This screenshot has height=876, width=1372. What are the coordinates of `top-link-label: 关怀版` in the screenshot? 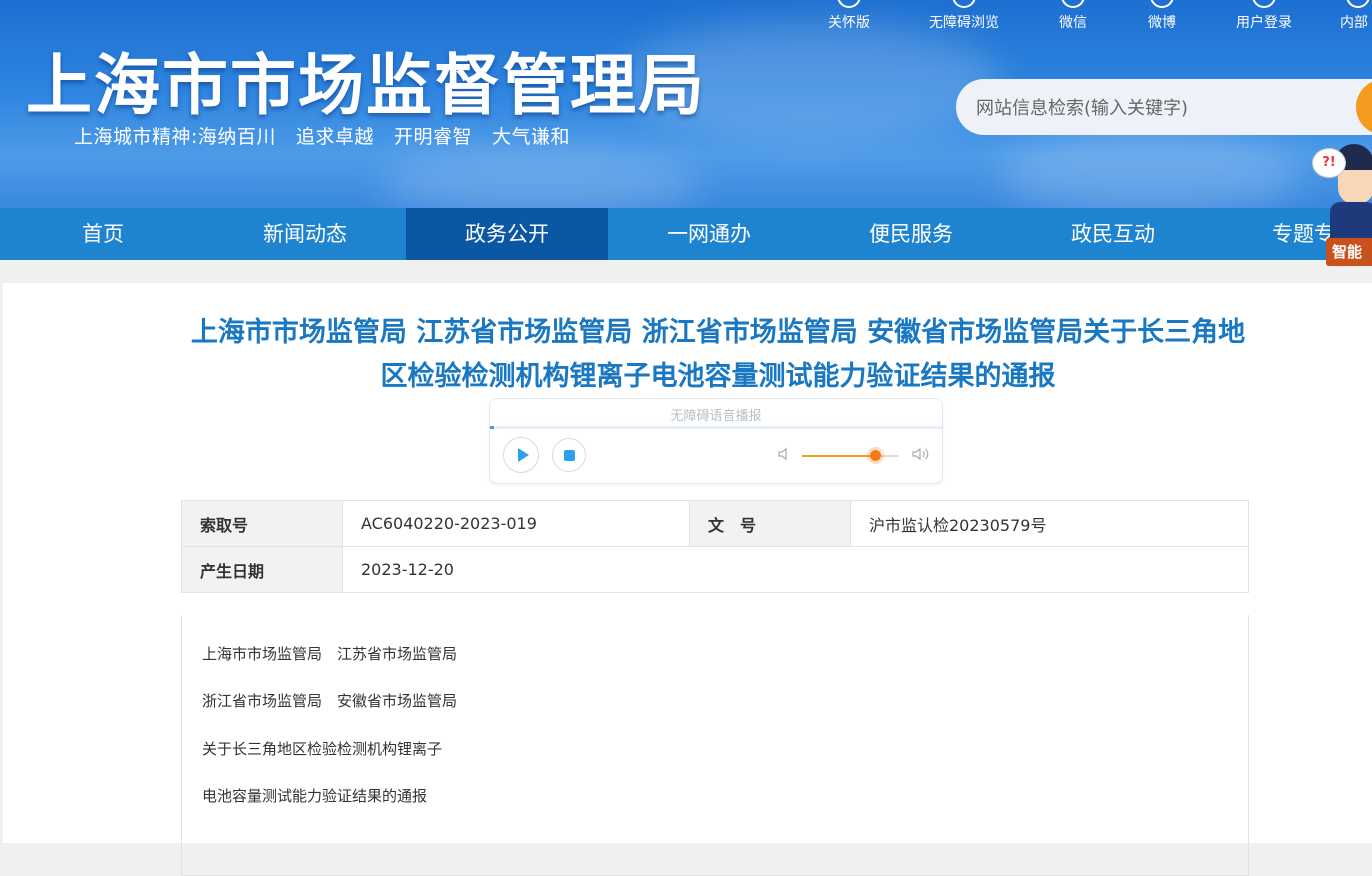 It's located at (849, 23).